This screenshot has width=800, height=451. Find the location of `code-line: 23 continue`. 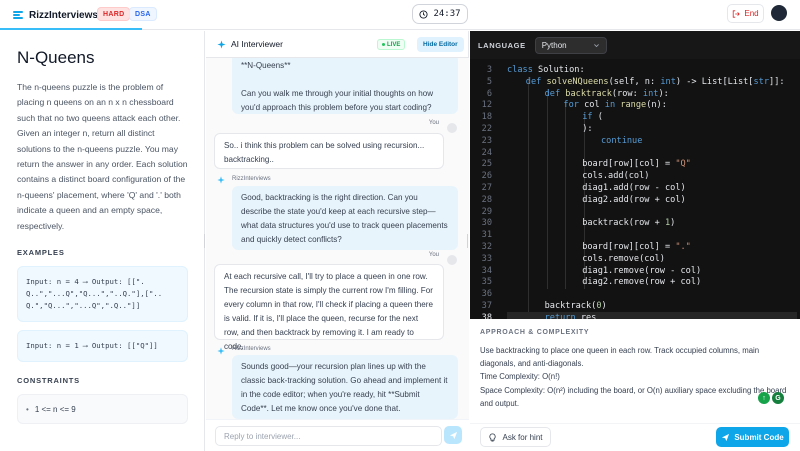

code-line: 23 continue is located at coordinates (635, 142).